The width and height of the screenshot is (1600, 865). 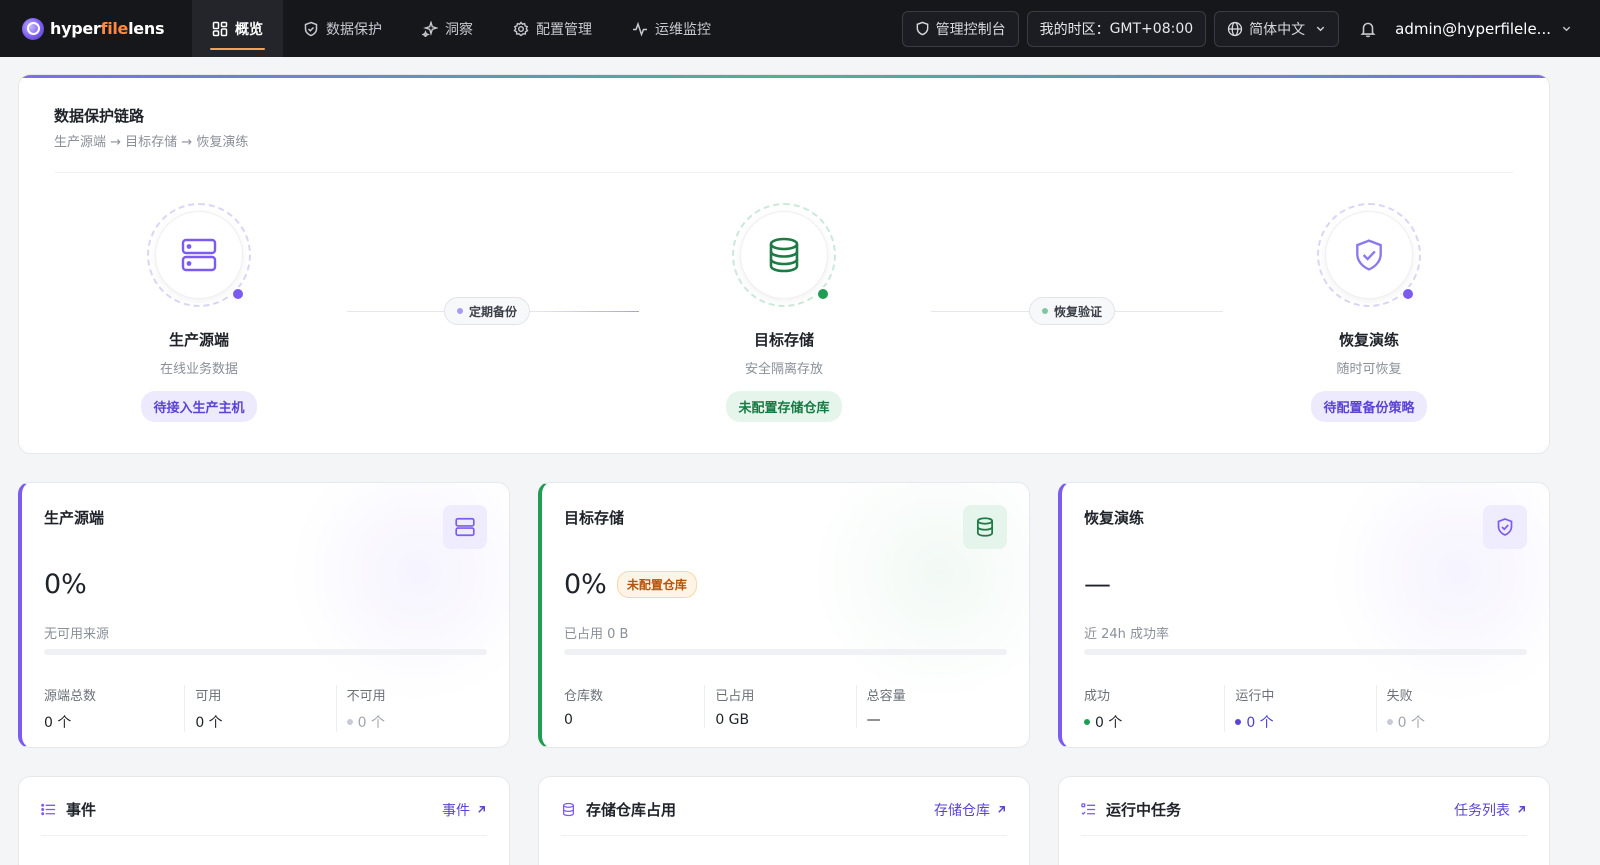 I want to click on panel-title: 事件, so click(x=68, y=809).